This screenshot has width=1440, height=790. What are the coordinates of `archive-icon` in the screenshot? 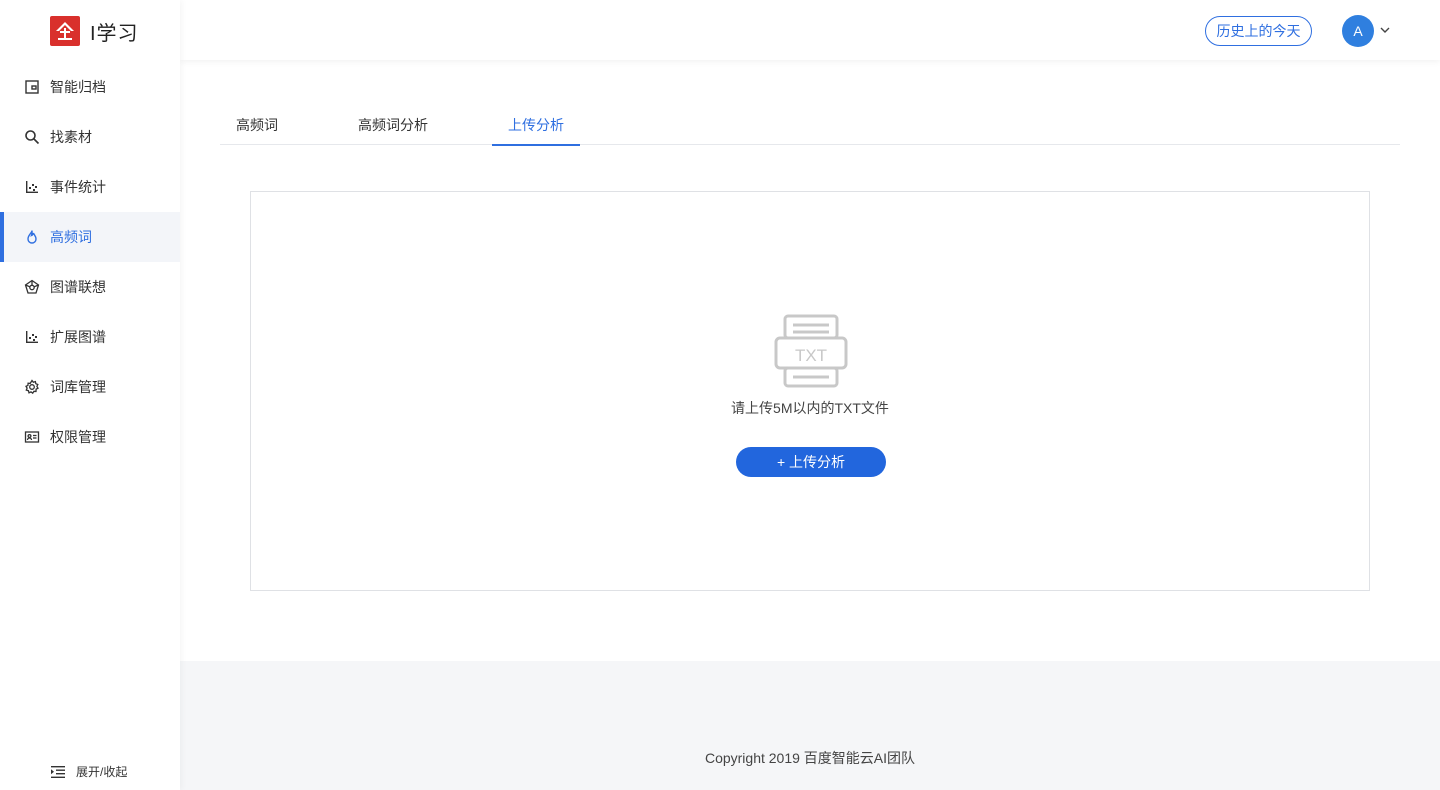 It's located at (32, 87).